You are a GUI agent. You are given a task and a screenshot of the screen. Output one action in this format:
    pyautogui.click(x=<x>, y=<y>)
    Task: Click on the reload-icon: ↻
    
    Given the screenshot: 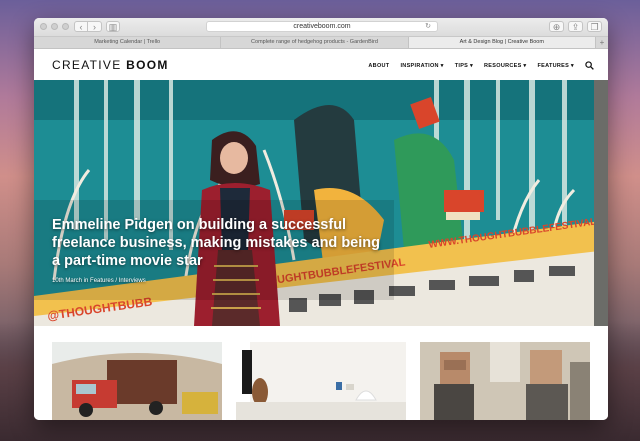 What is the action you would take?
    pyautogui.click(x=428, y=27)
    